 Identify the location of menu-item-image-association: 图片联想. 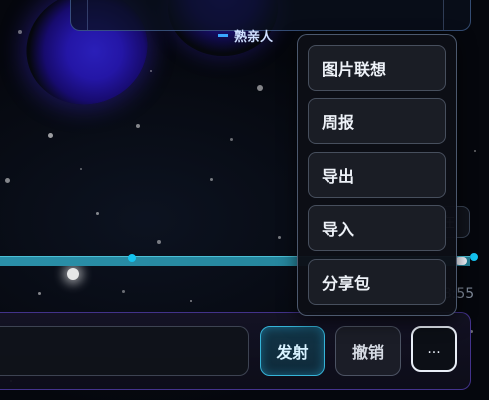
(377, 68).